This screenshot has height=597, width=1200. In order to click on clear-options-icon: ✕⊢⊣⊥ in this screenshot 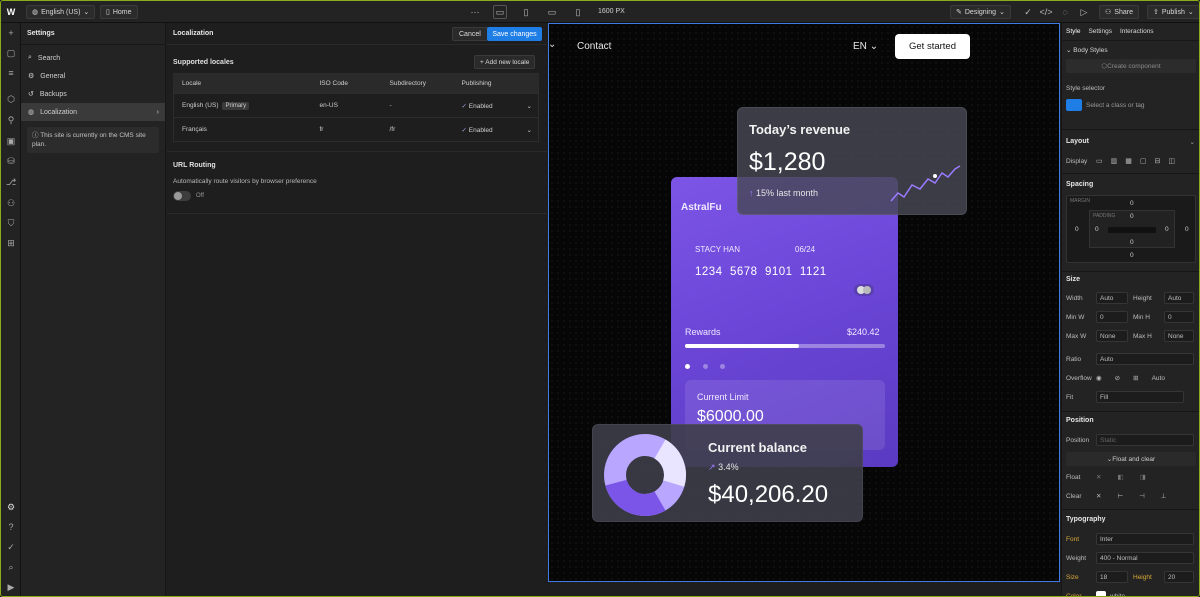, I will do `click(1139, 496)`.